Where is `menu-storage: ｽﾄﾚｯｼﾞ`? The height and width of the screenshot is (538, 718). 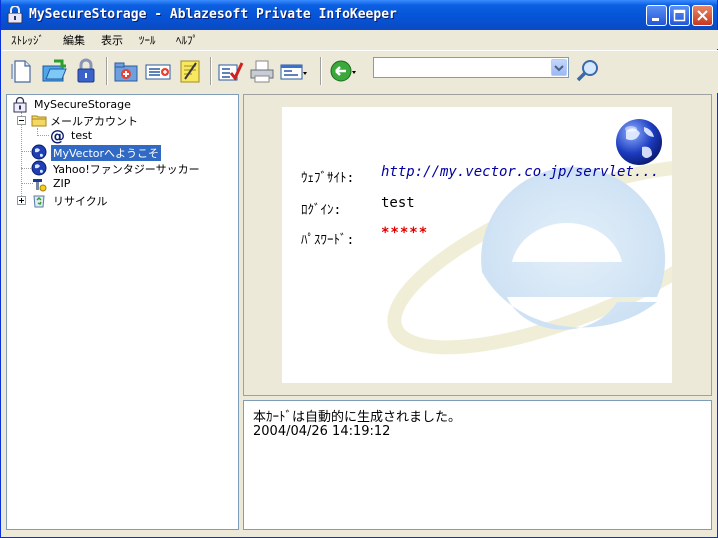
menu-storage: ｽﾄﾚｯｼﾞ is located at coordinates (27, 40).